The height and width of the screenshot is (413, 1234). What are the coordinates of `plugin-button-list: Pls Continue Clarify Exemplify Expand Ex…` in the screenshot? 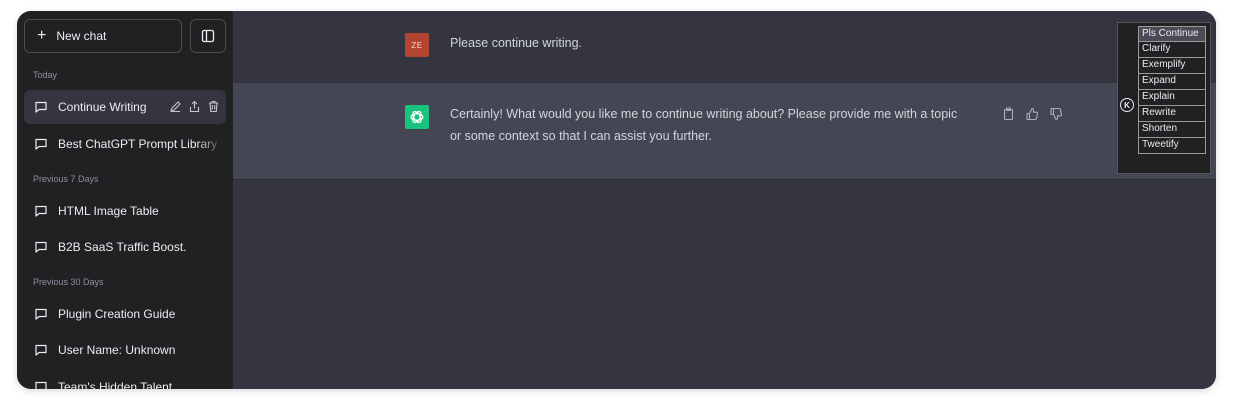 It's located at (1172, 90).